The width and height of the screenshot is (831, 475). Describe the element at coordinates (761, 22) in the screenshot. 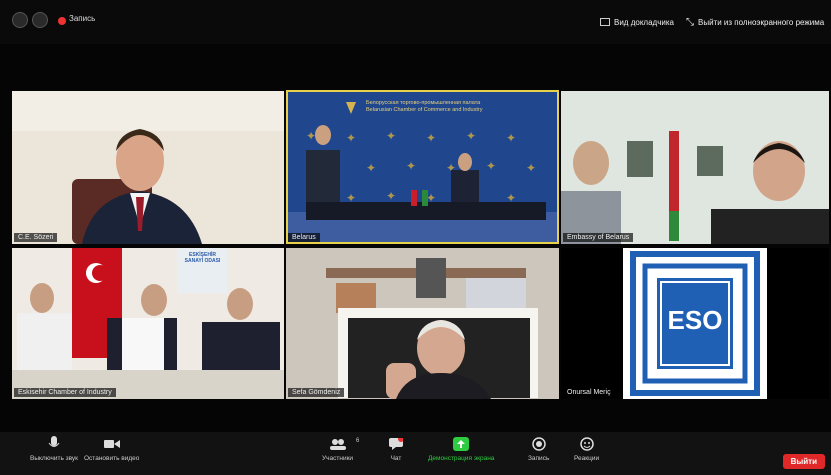

I see `exit-fullscreen-label: Выйти из полноэкранного режима` at that location.